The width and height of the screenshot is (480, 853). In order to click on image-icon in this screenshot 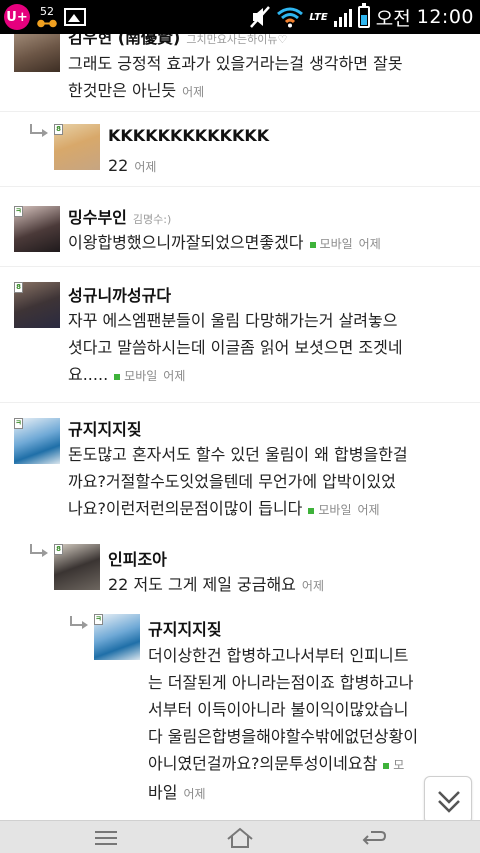, I will do `click(75, 17)`.